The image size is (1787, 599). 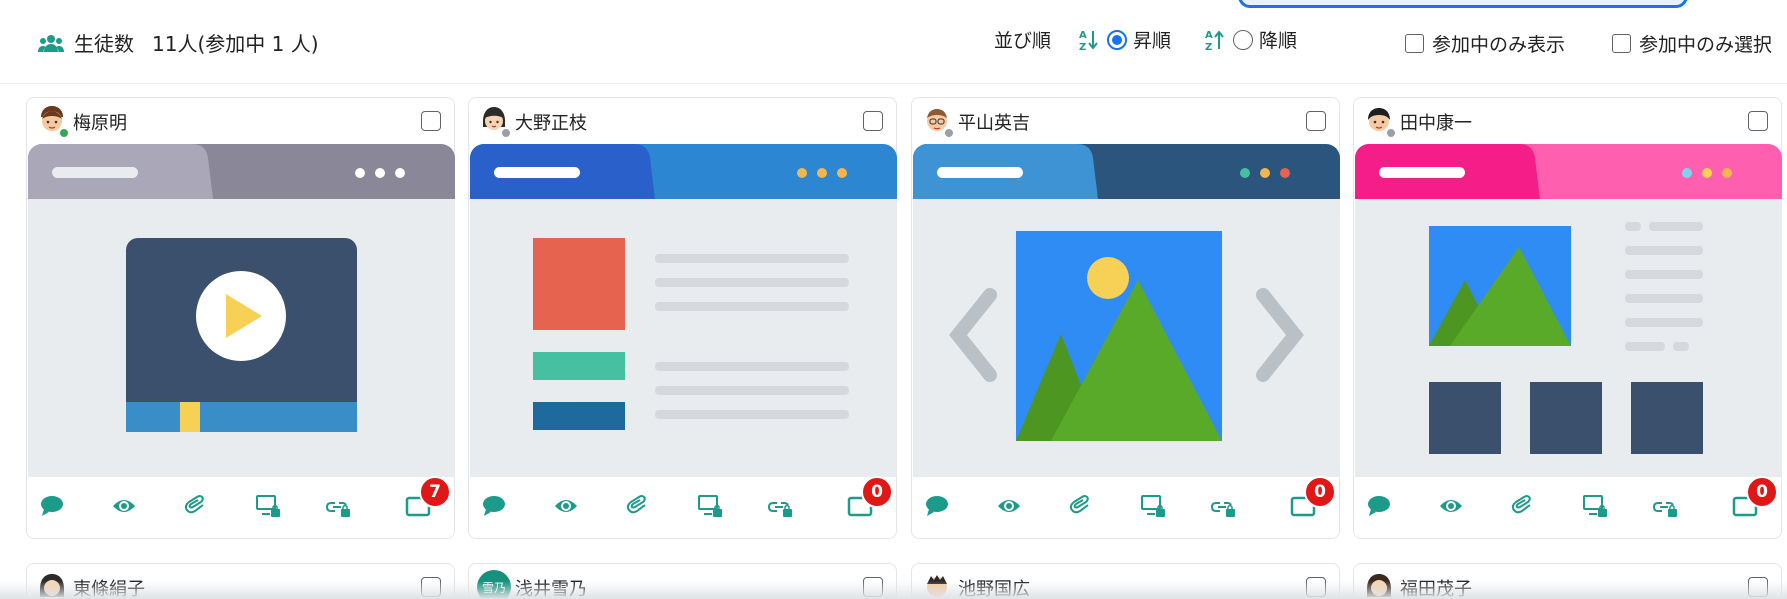 I want to click on card-header: 平山英吉, so click(x=1125, y=121).